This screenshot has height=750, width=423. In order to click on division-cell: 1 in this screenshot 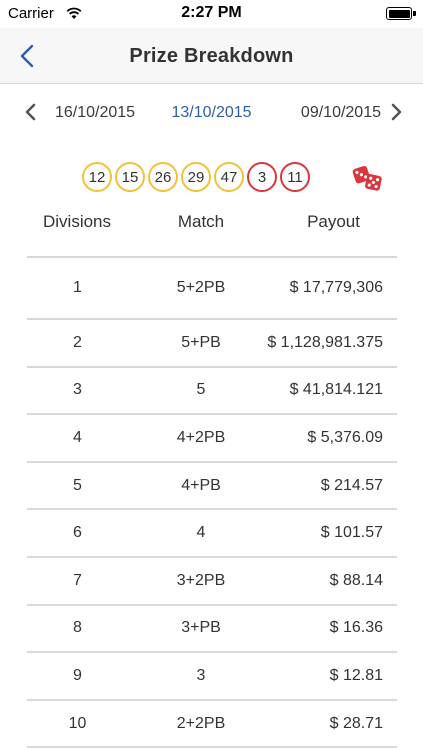, I will do `click(77, 287)`.